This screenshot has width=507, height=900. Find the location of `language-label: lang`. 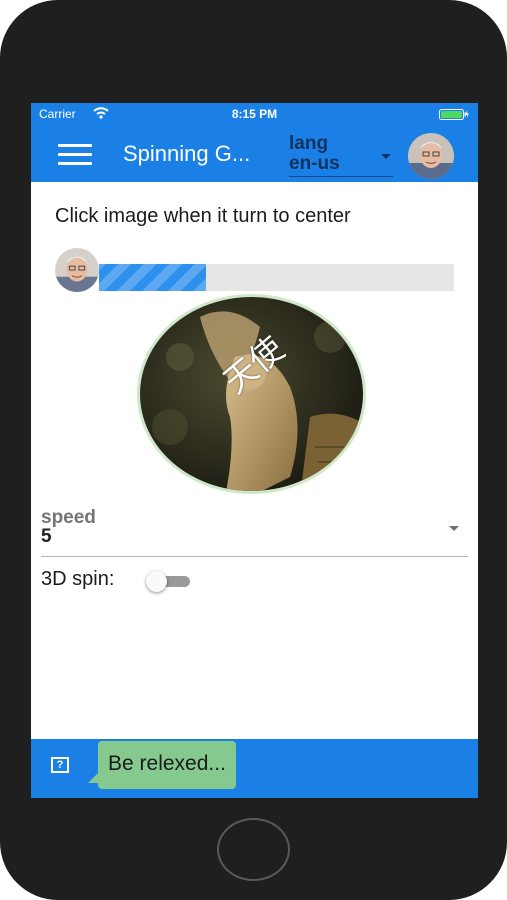

language-label: lang is located at coordinates (309, 143).